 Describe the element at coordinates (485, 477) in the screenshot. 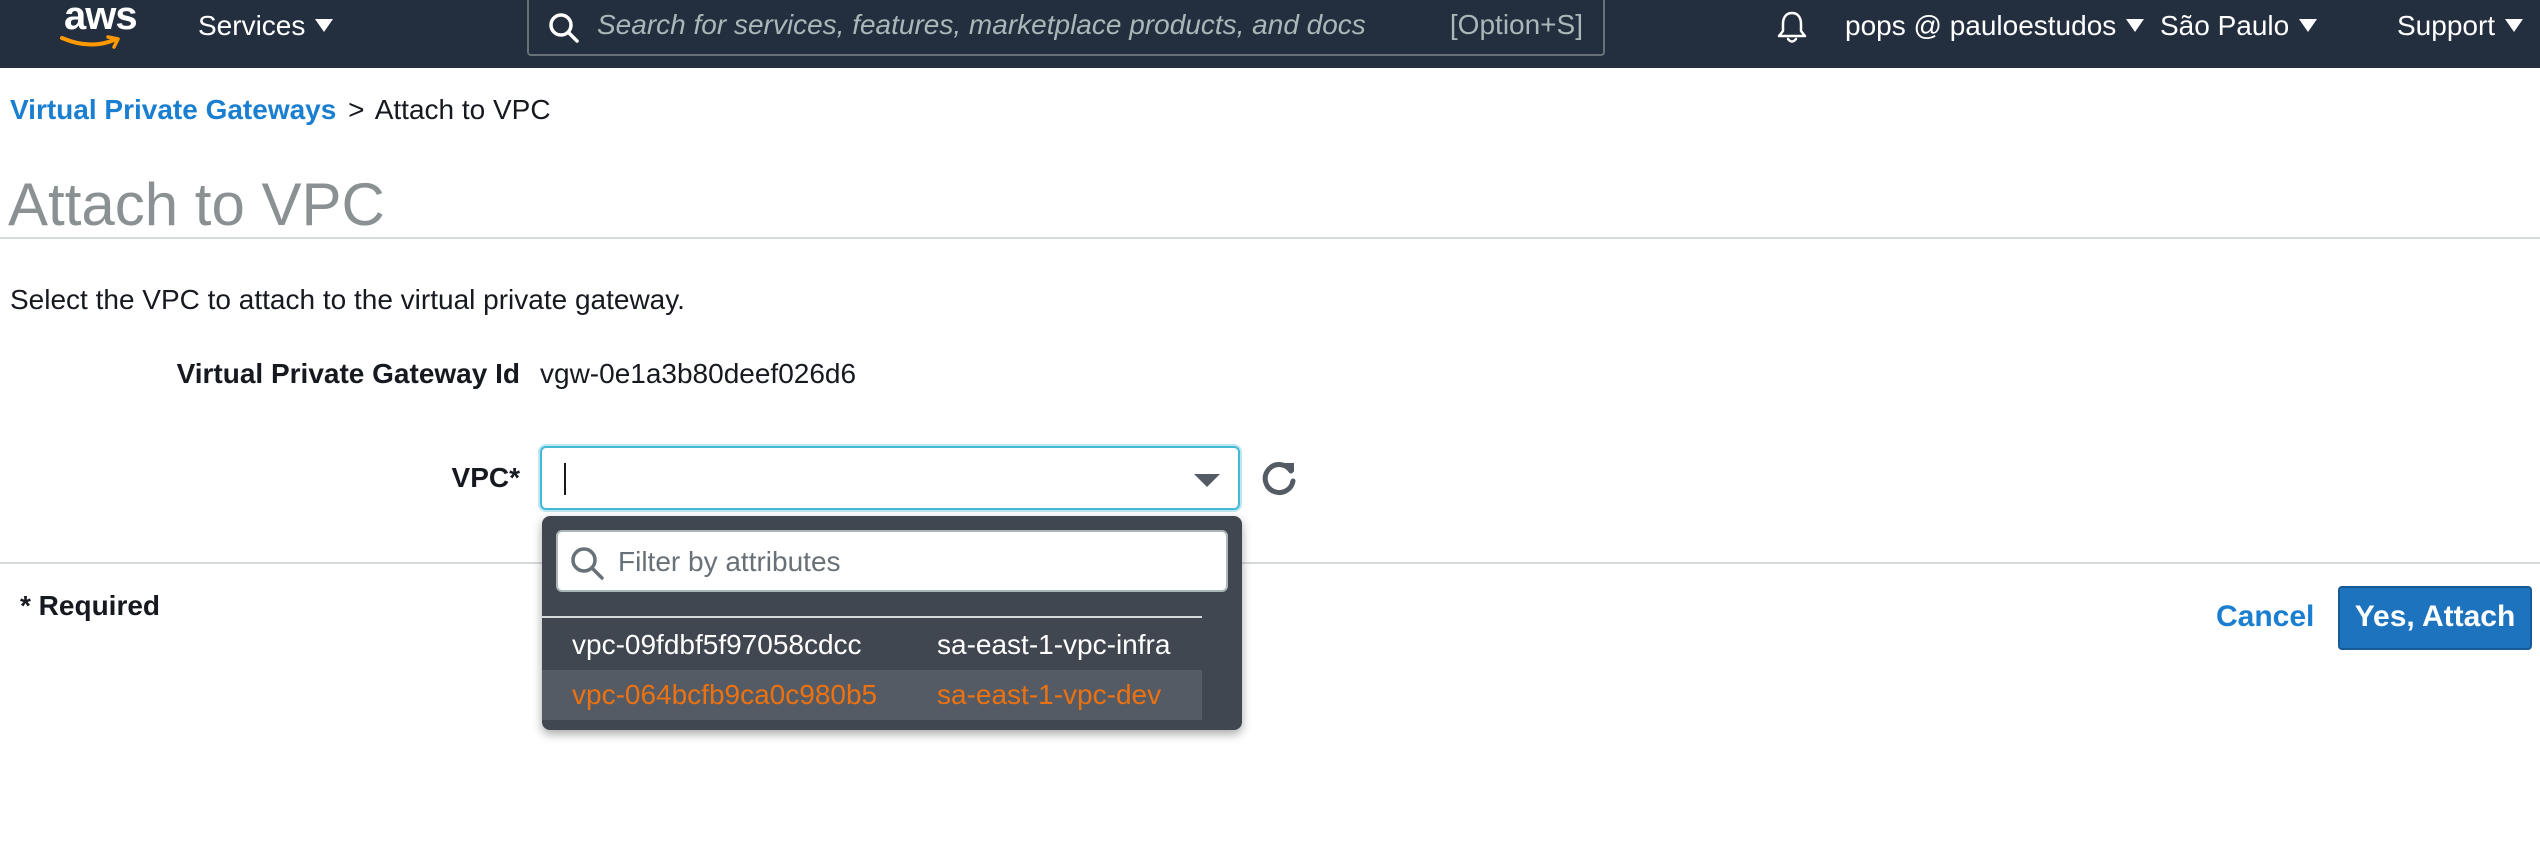

I see `vpc-label: VPC*` at that location.